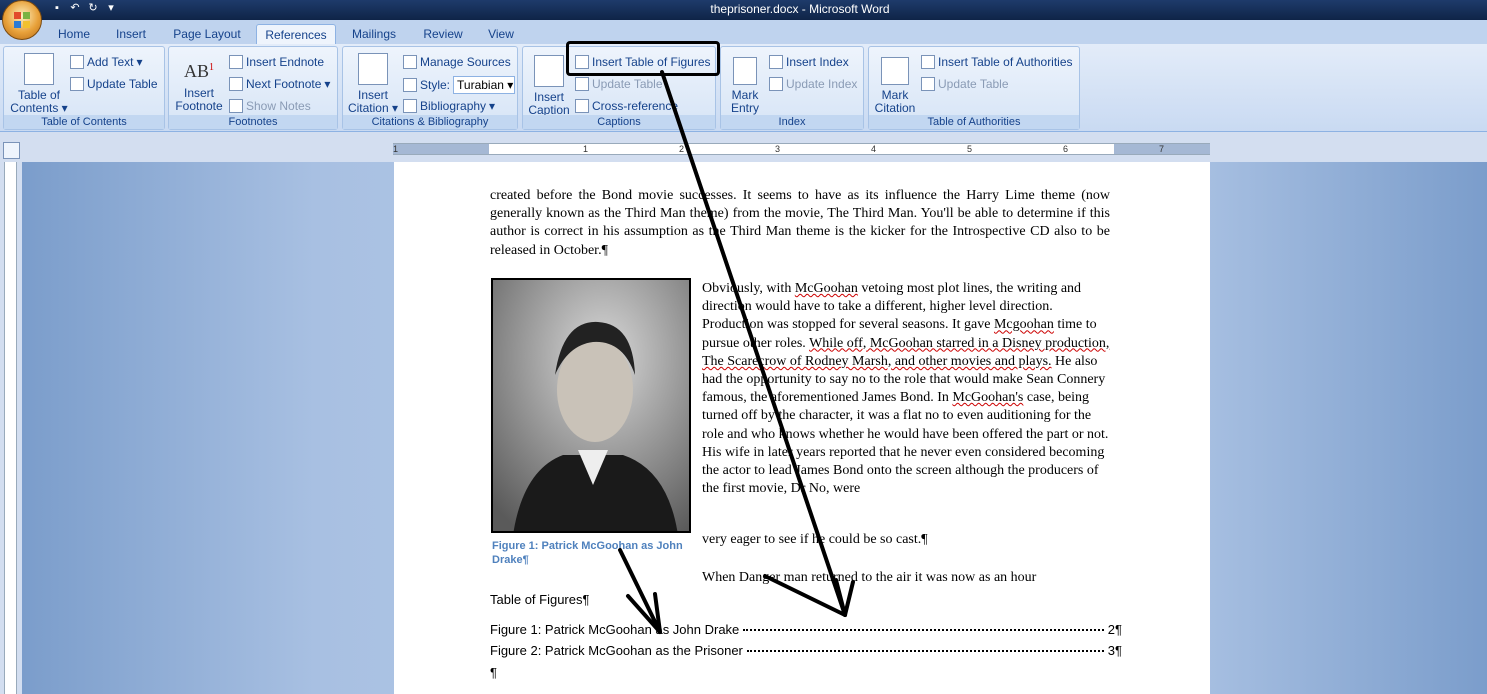 This screenshot has height=694, width=1487. Describe the element at coordinates (874, 149) in the screenshot. I see `ruler-mark: 4` at that location.